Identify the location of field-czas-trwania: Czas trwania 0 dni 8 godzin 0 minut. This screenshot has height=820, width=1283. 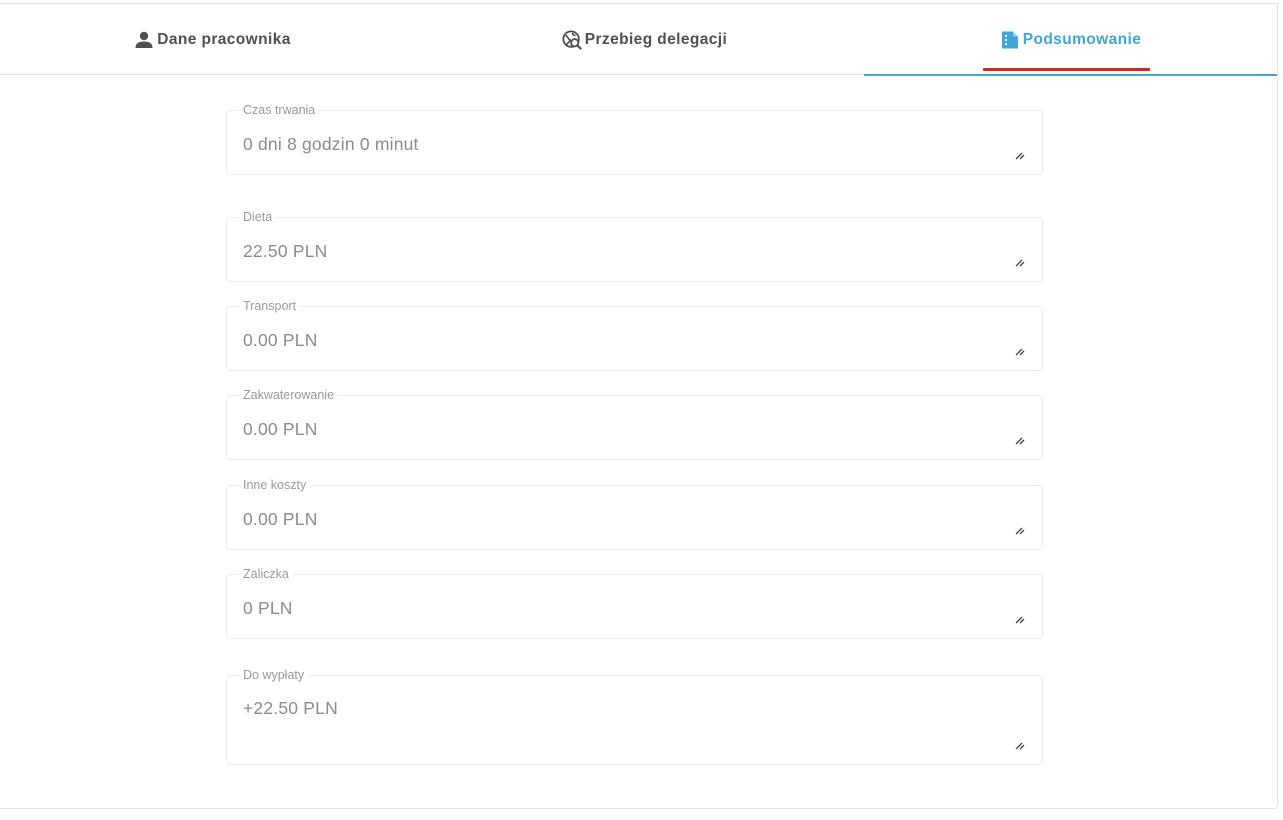
(634, 139).